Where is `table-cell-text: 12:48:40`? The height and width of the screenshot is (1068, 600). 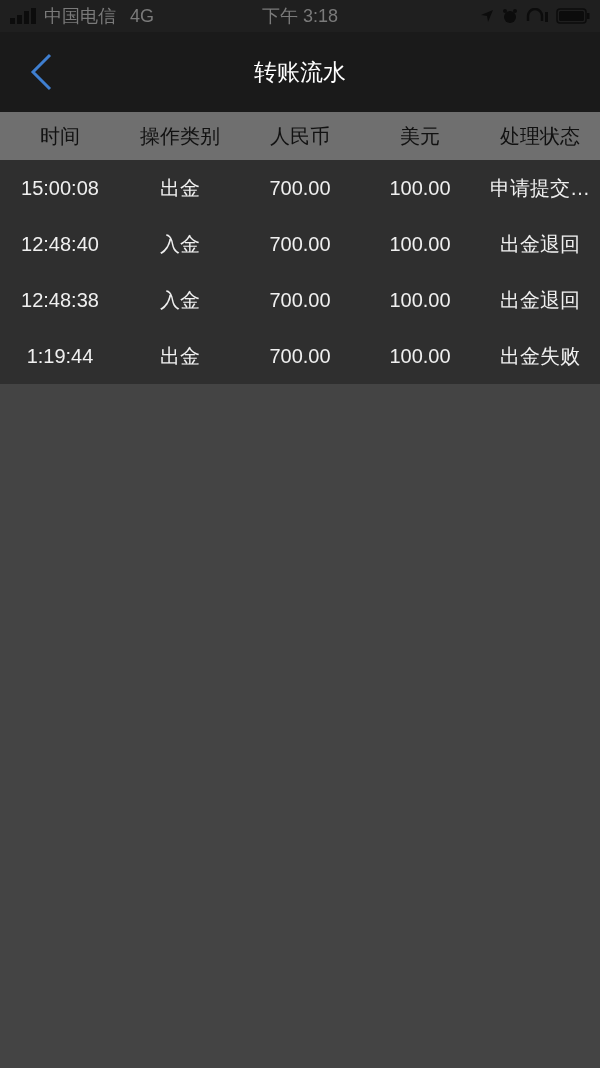
table-cell-text: 12:48:40 is located at coordinates (60, 244).